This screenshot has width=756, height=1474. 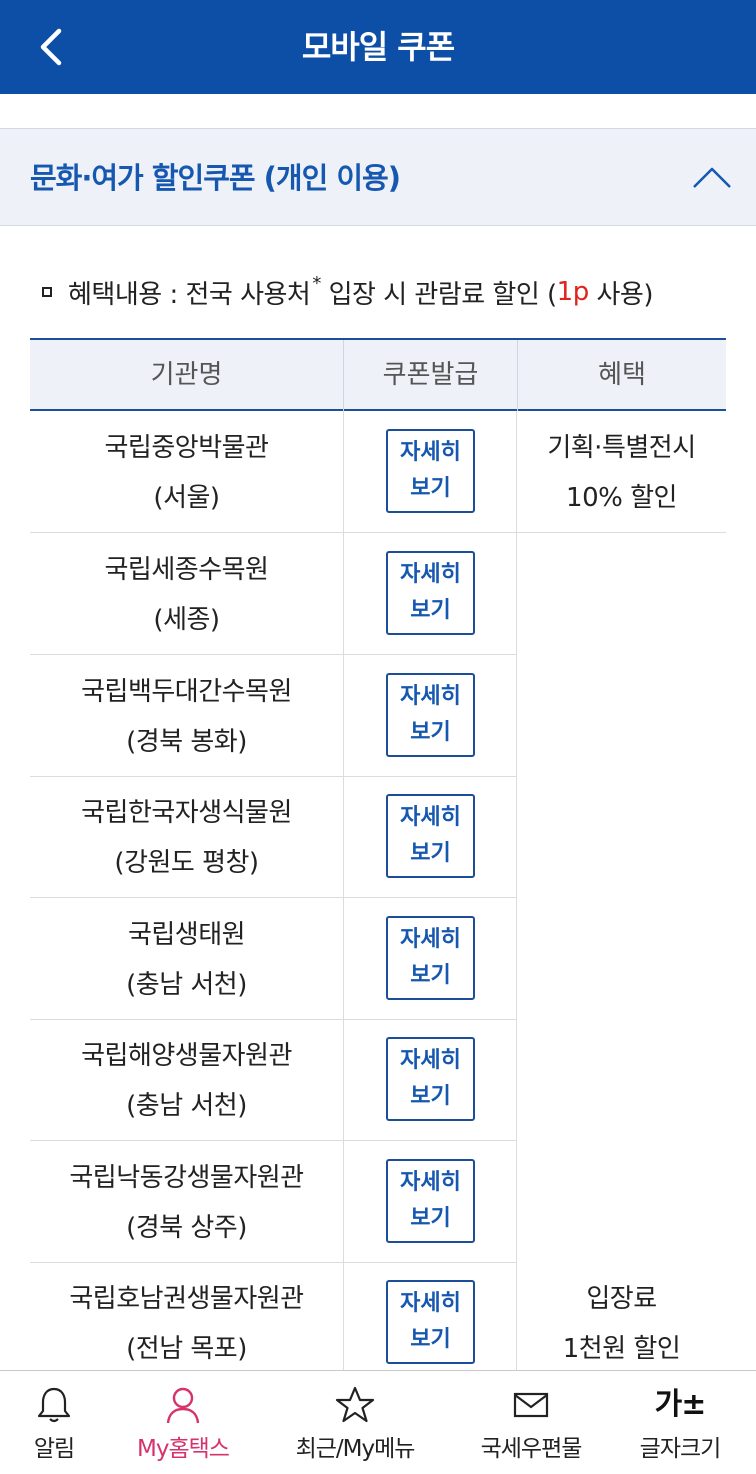 What do you see at coordinates (186, 570) in the screenshot?
I see `institution-name: 국립세종수목원` at bounding box center [186, 570].